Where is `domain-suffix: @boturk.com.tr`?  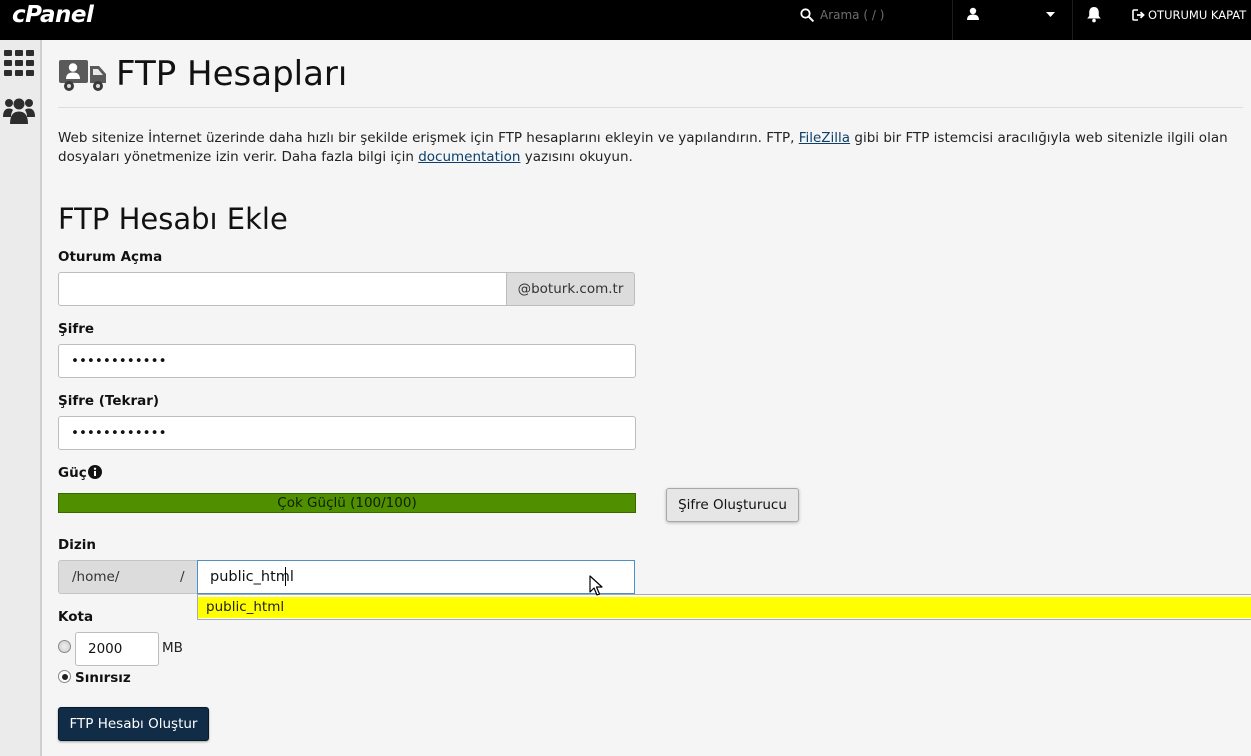 domain-suffix: @boturk.com.tr is located at coordinates (570, 289).